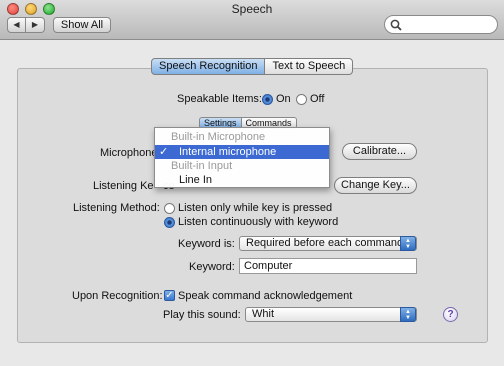 This screenshot has width=504, height=366. What do you see at coordinates (202, 166) in the screenshot?
I see `menu-group-builtin-input: Built-in Input` at bounding box center [202, 166].